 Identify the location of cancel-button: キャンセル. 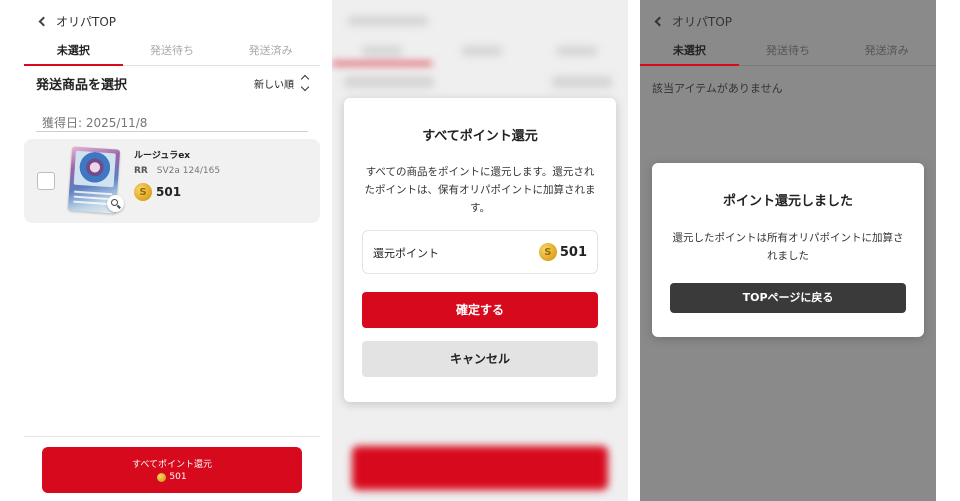
(480, 359).